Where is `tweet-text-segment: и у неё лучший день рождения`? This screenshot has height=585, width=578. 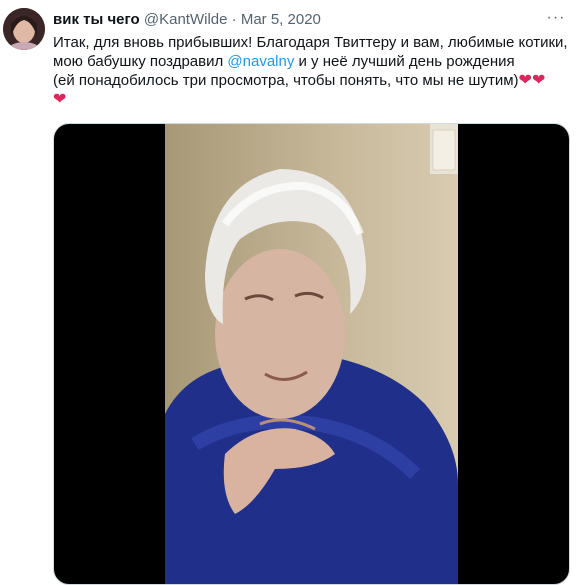 tweet-text-segment: и у неё лучший день рождения is located at coordinates (404, 61).